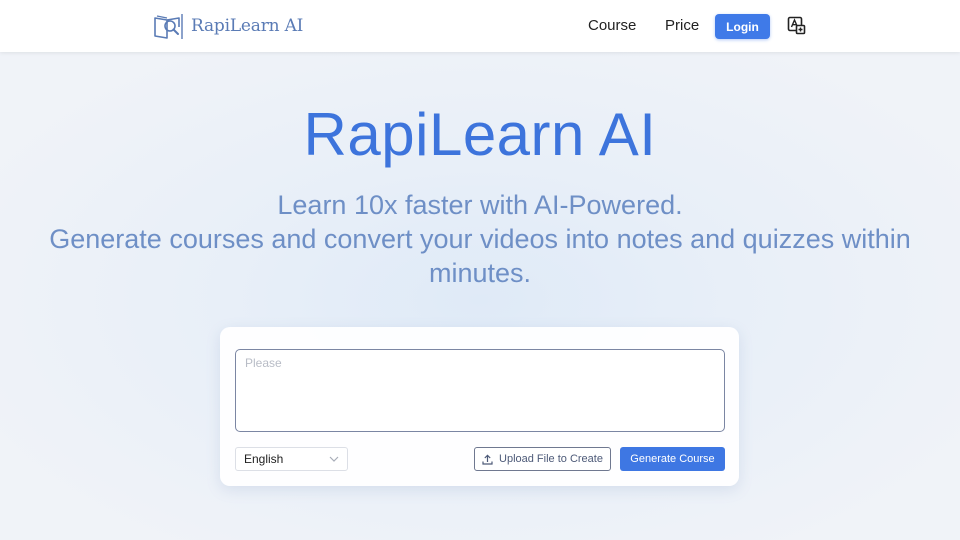 Image resolution: width=960 pixels, height=540 pixels. What do you see at coordinates (480, 134) in the screenshot?
I see `hero-title: RapiLearn AI` at bounding box center [480, 134].